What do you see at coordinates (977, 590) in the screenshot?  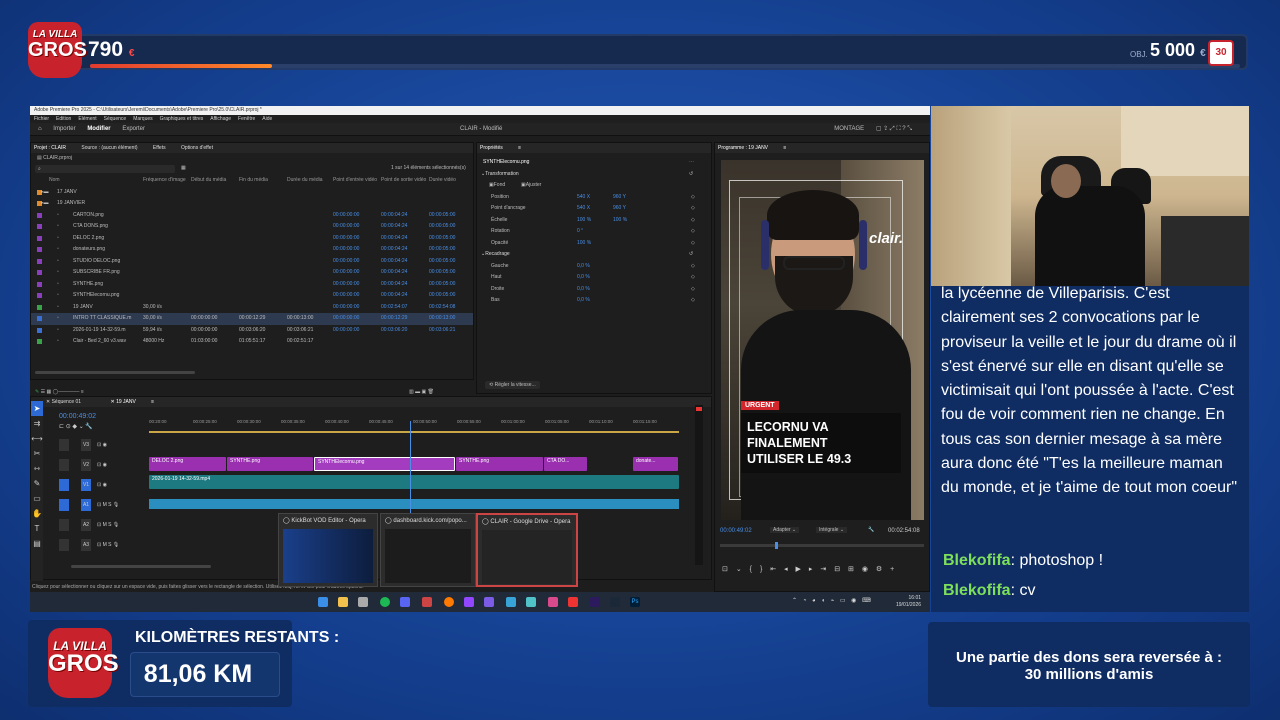 I see `chat-username: Blekofifa` at bounding box center [977, 590].